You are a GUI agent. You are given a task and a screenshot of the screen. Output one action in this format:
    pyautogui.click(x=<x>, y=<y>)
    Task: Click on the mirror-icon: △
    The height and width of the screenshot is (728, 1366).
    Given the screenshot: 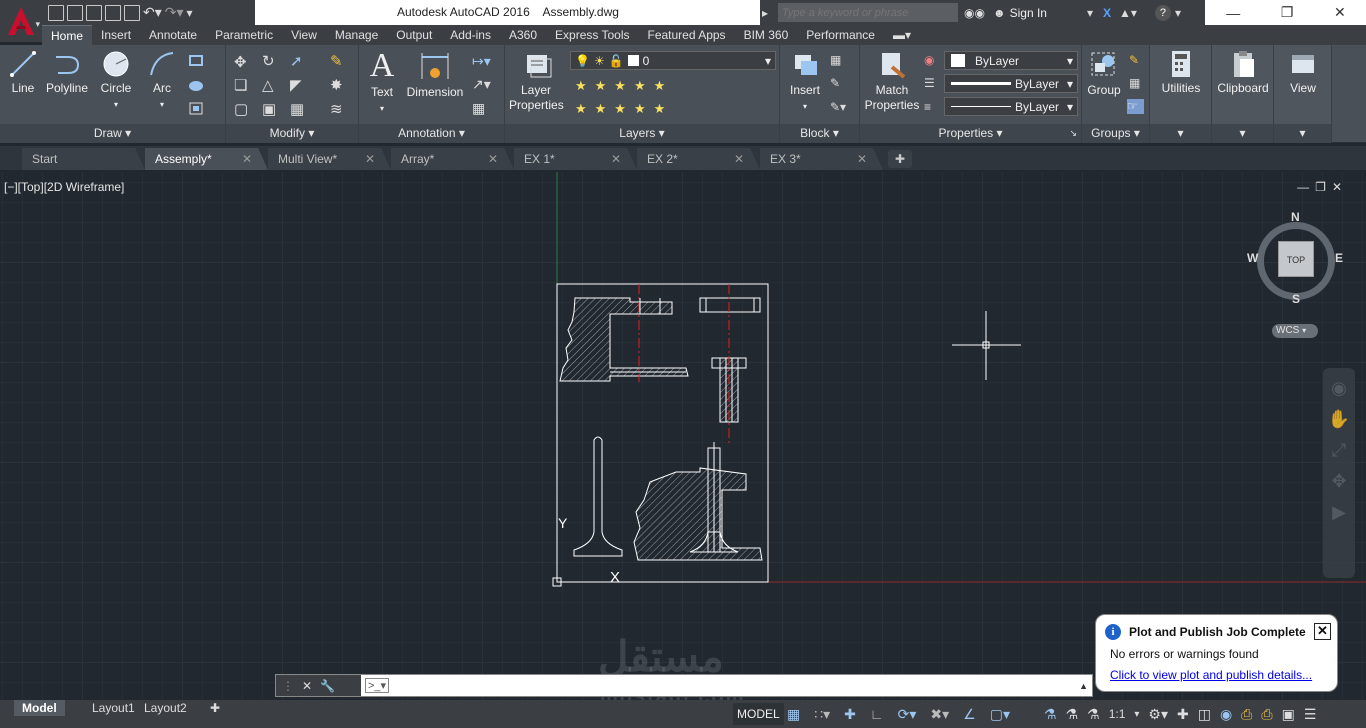 What is the action you would take?
    pyautogui.click(x=270, y=85)
    